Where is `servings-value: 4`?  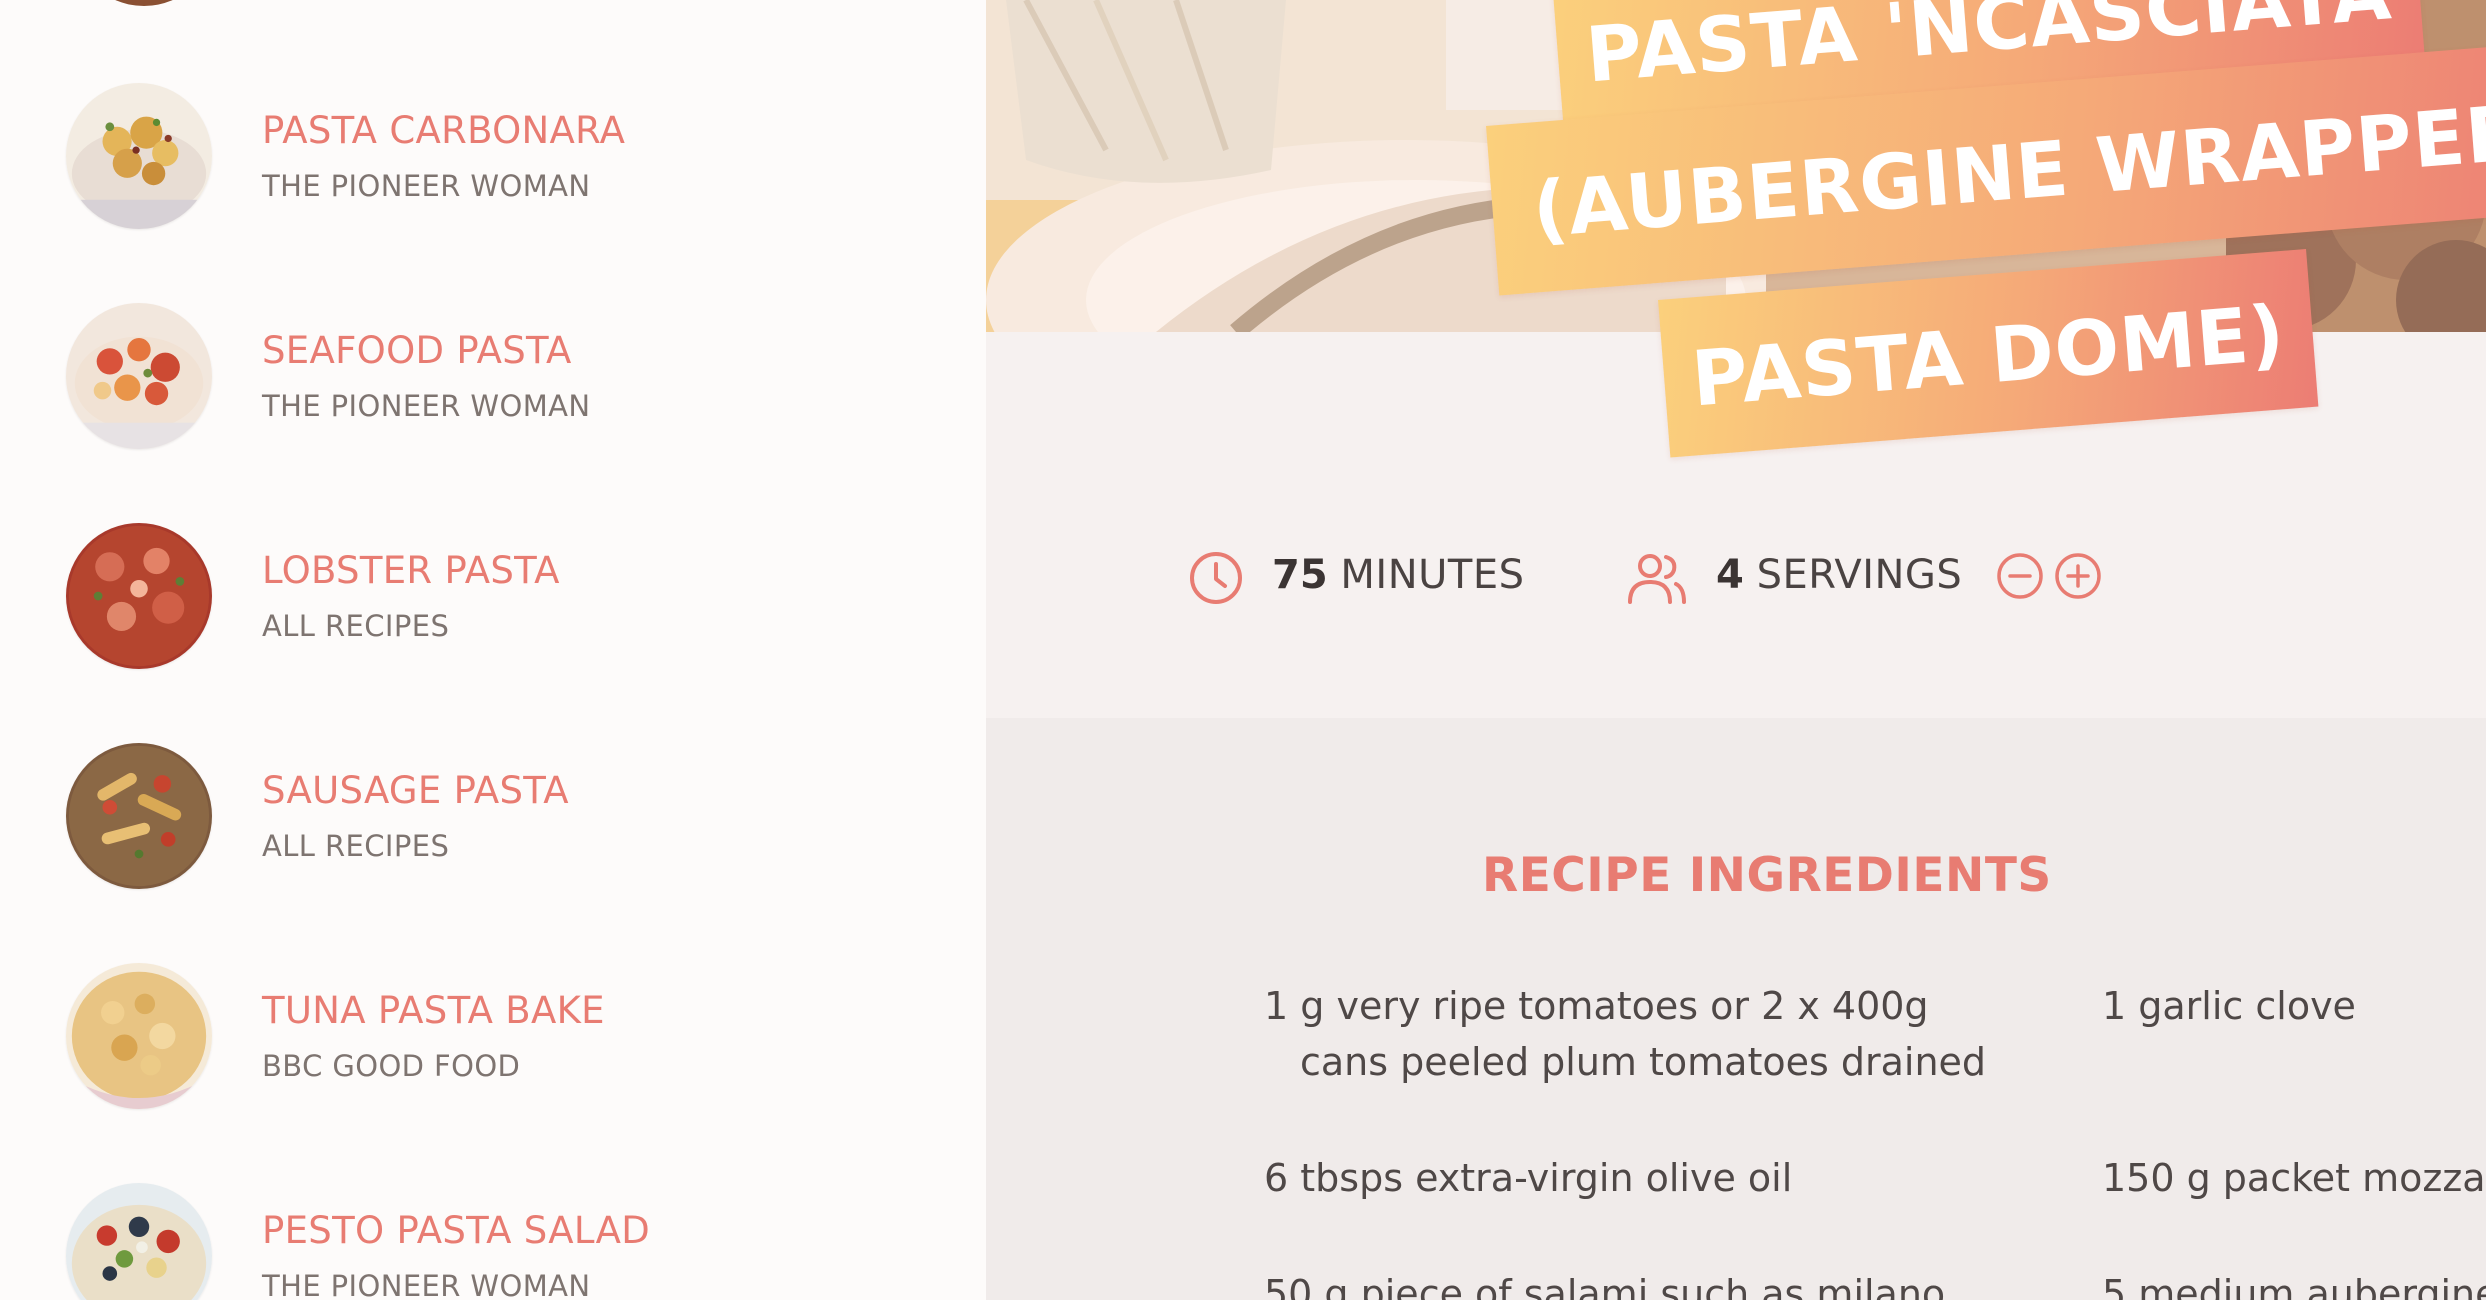
servings-value: 4 is located at coordinates (1730, 575).